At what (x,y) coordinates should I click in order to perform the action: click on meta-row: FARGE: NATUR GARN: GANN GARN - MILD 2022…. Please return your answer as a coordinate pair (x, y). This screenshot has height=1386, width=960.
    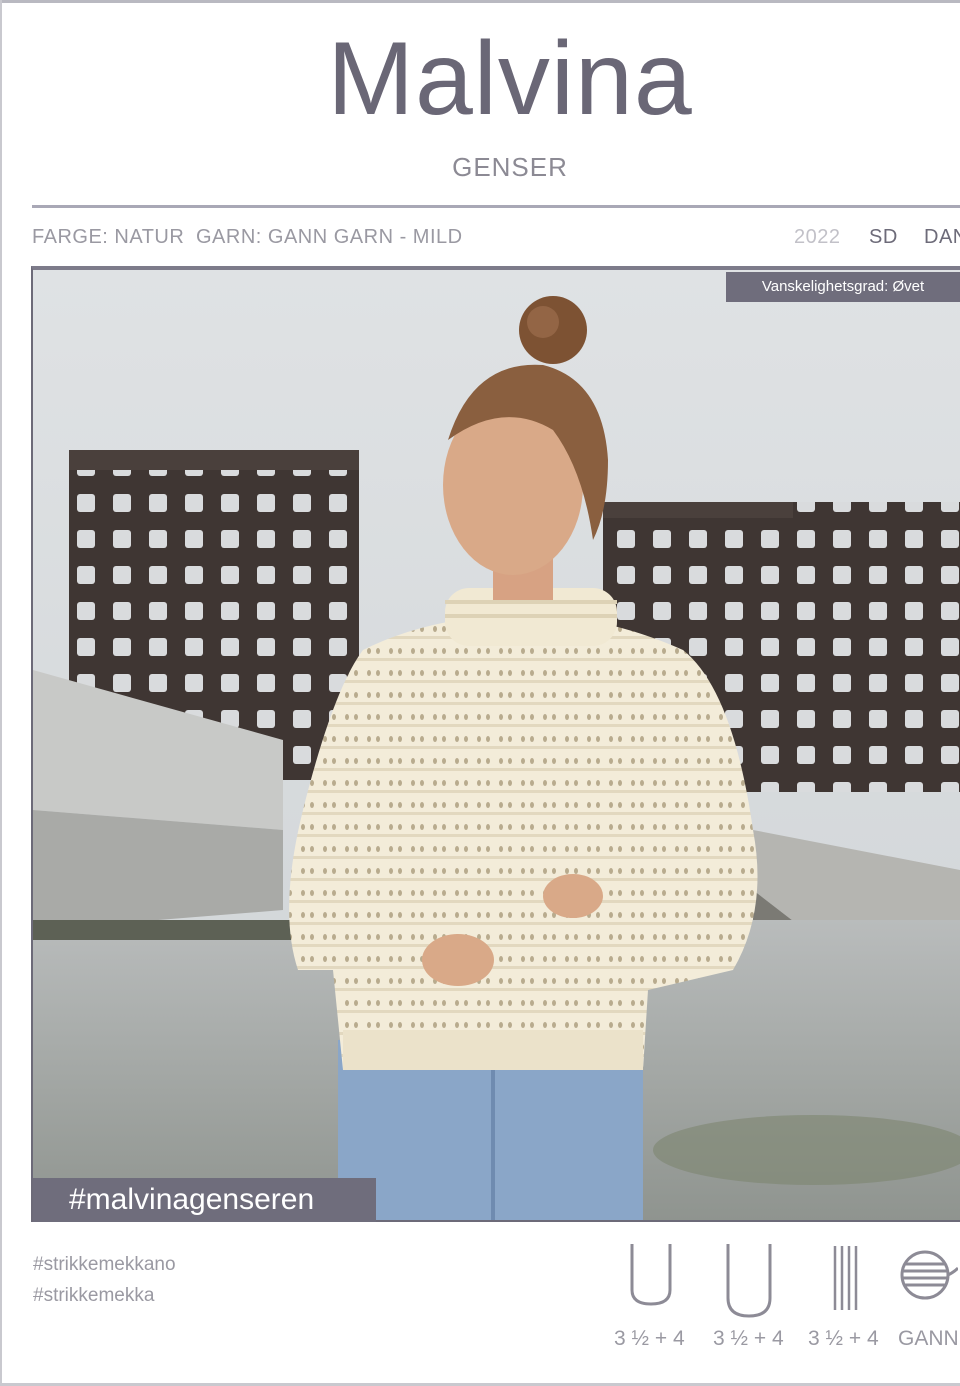
    Looking at the image, I should click on (496, 241).